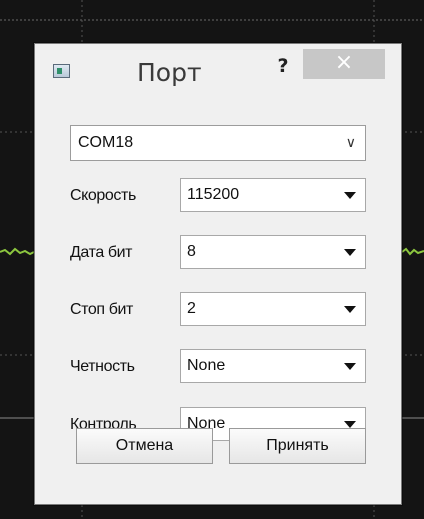  What do you see at coordinates (273, 195) in the screenshot?
I see `baud-rate-select: 115200` at bounding box center [273, 195].